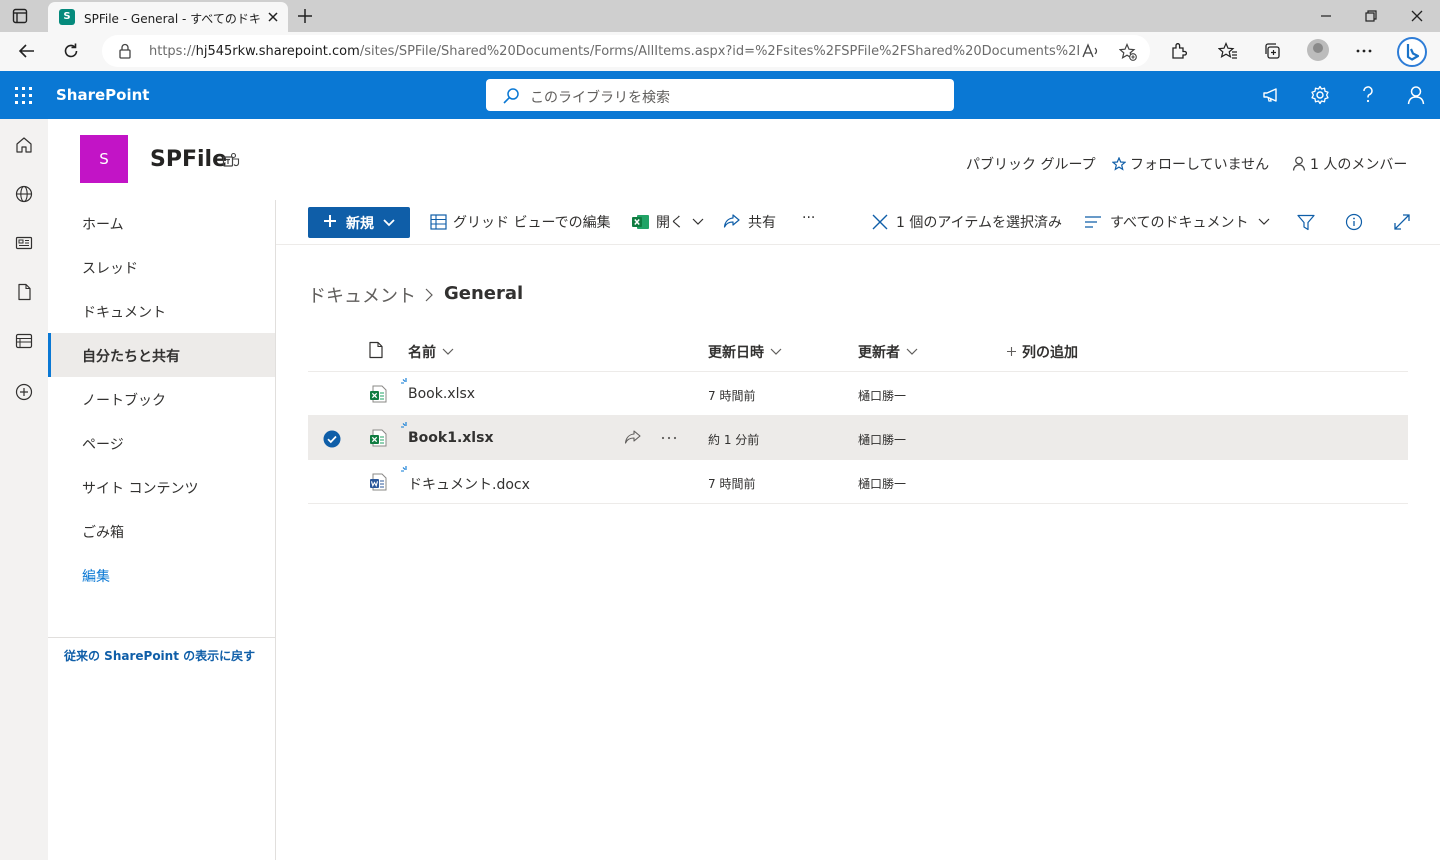  I want to click on row-share-icon, so click(633, 437).